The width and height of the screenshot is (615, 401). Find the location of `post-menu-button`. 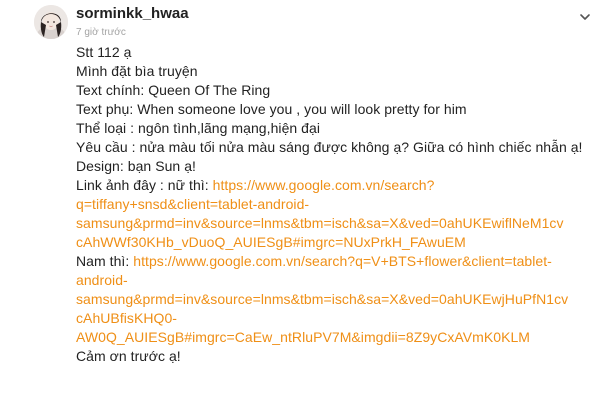

post-menu-button is located at coordinates (585, 16).